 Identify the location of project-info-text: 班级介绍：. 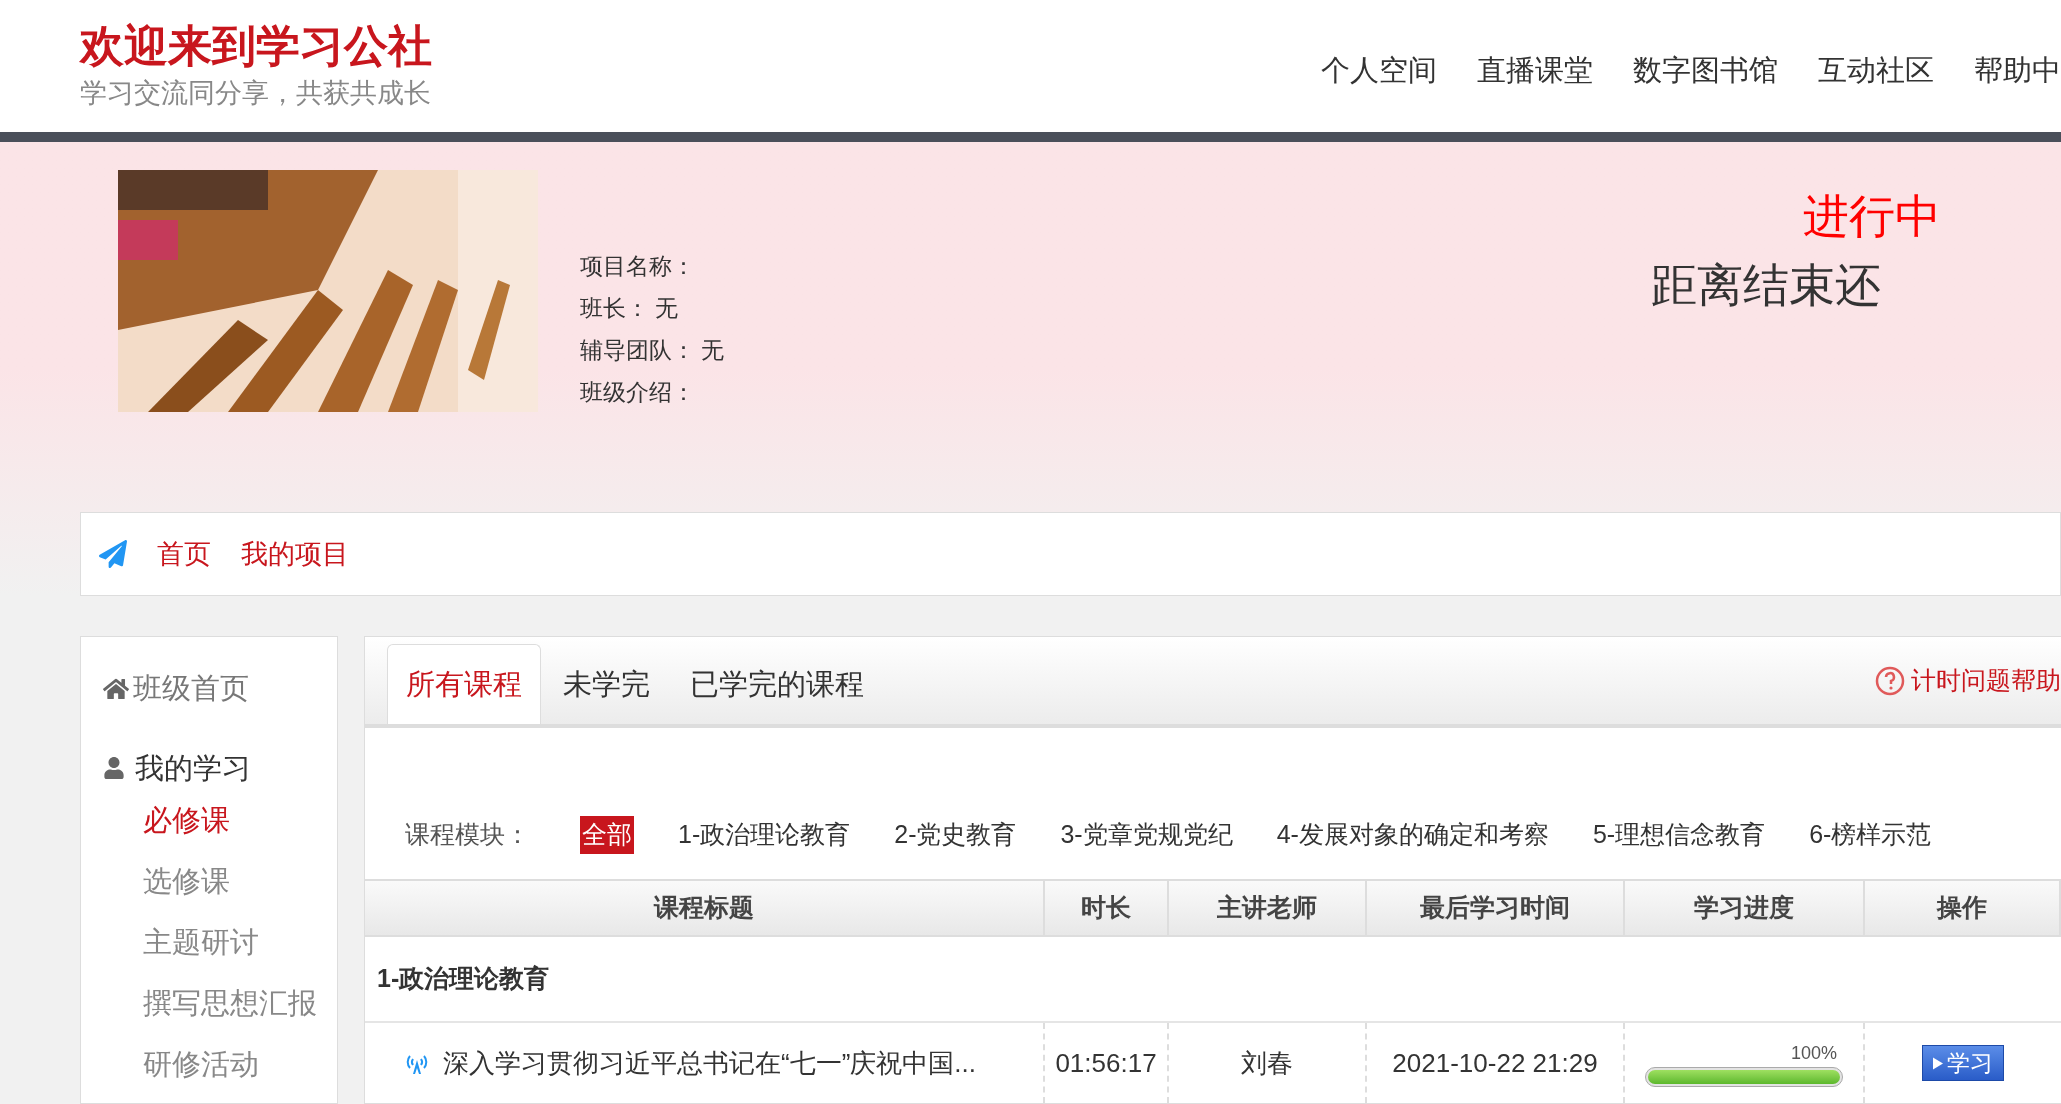
(638, 392).